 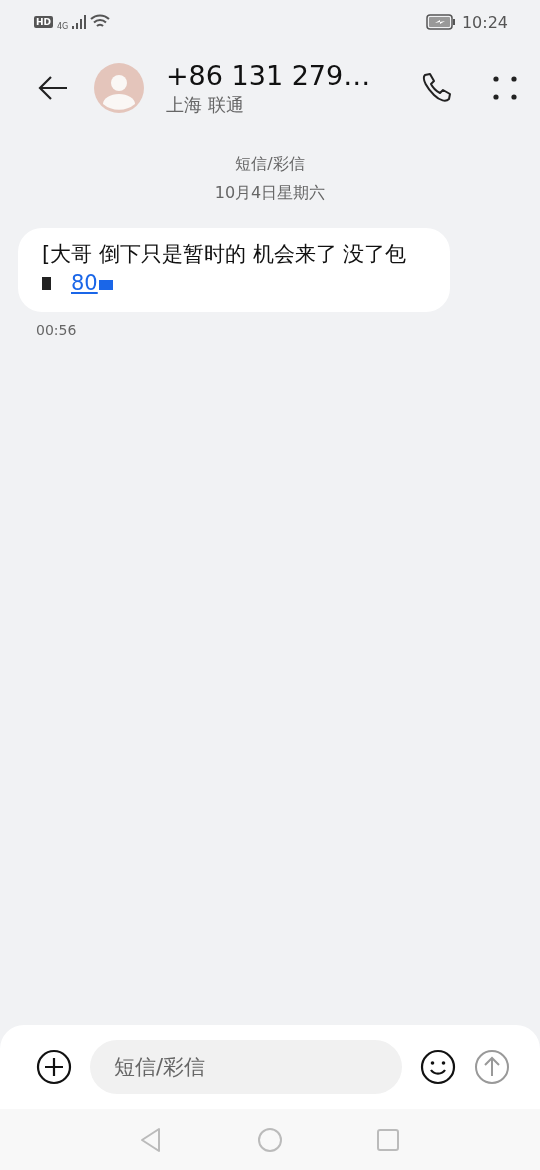 What do you see at coordinates (63, 26) in the screenshot?
I see `network-type: 4G` at bounding box center [63, 26].